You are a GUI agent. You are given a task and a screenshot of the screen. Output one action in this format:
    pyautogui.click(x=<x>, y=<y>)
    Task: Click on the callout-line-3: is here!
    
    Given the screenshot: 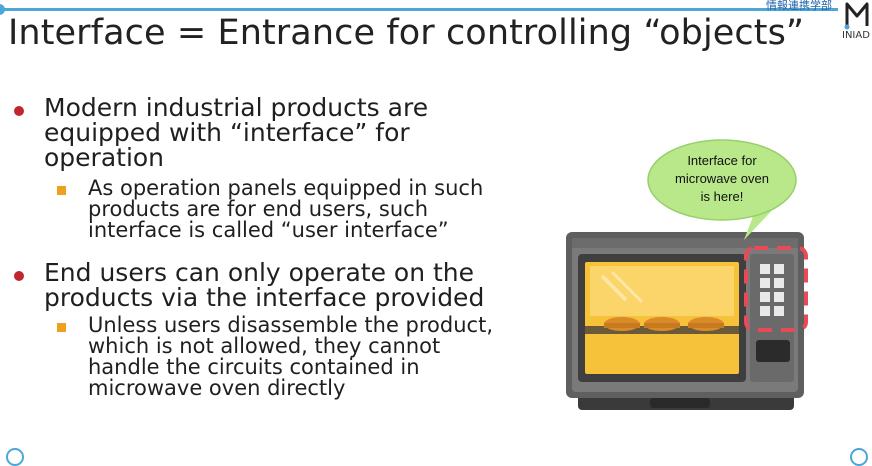 What is the action you would take?
    pyautogui.click(x=722, y=196)
    